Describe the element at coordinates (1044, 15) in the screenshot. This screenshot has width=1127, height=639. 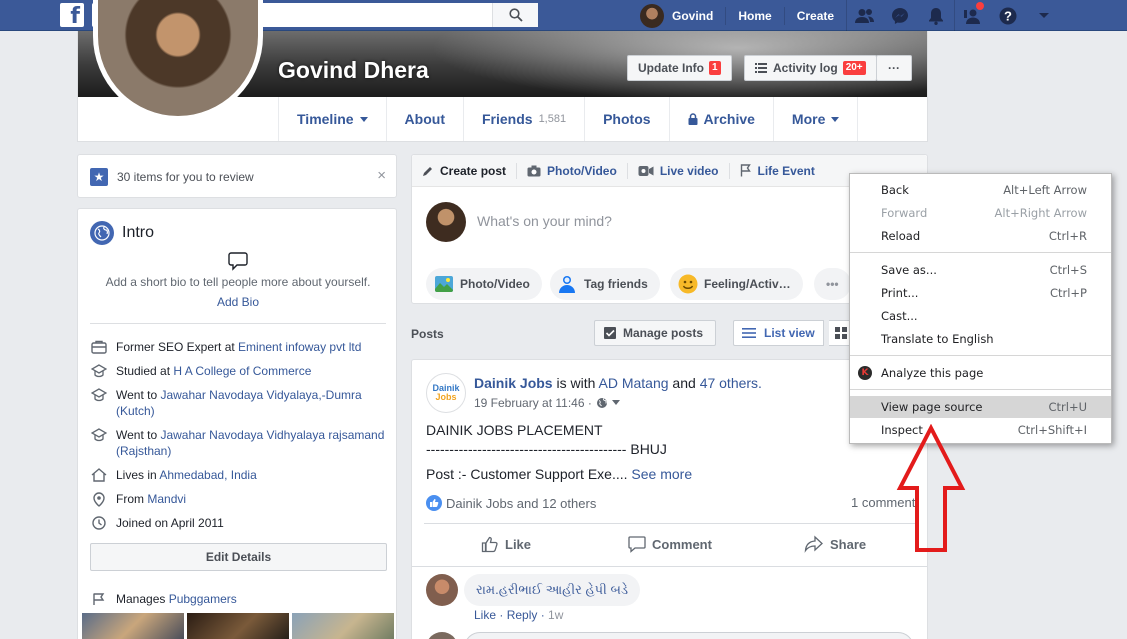
I see `account-menu-button` at that location.